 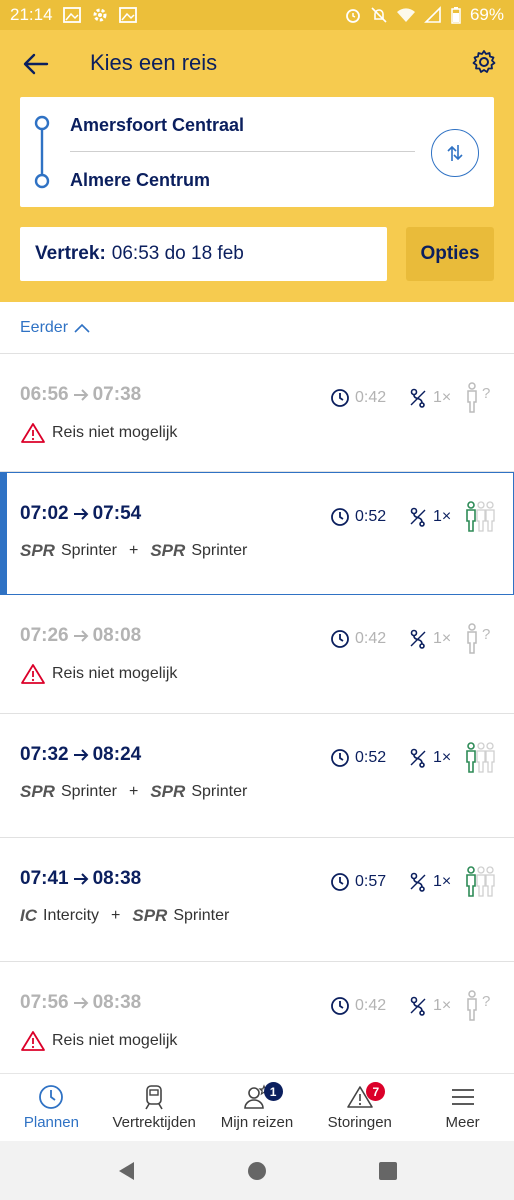 I want to click on tab-mijn-reizen: 1 Mijn reizen, so click(x=257, y=1107).